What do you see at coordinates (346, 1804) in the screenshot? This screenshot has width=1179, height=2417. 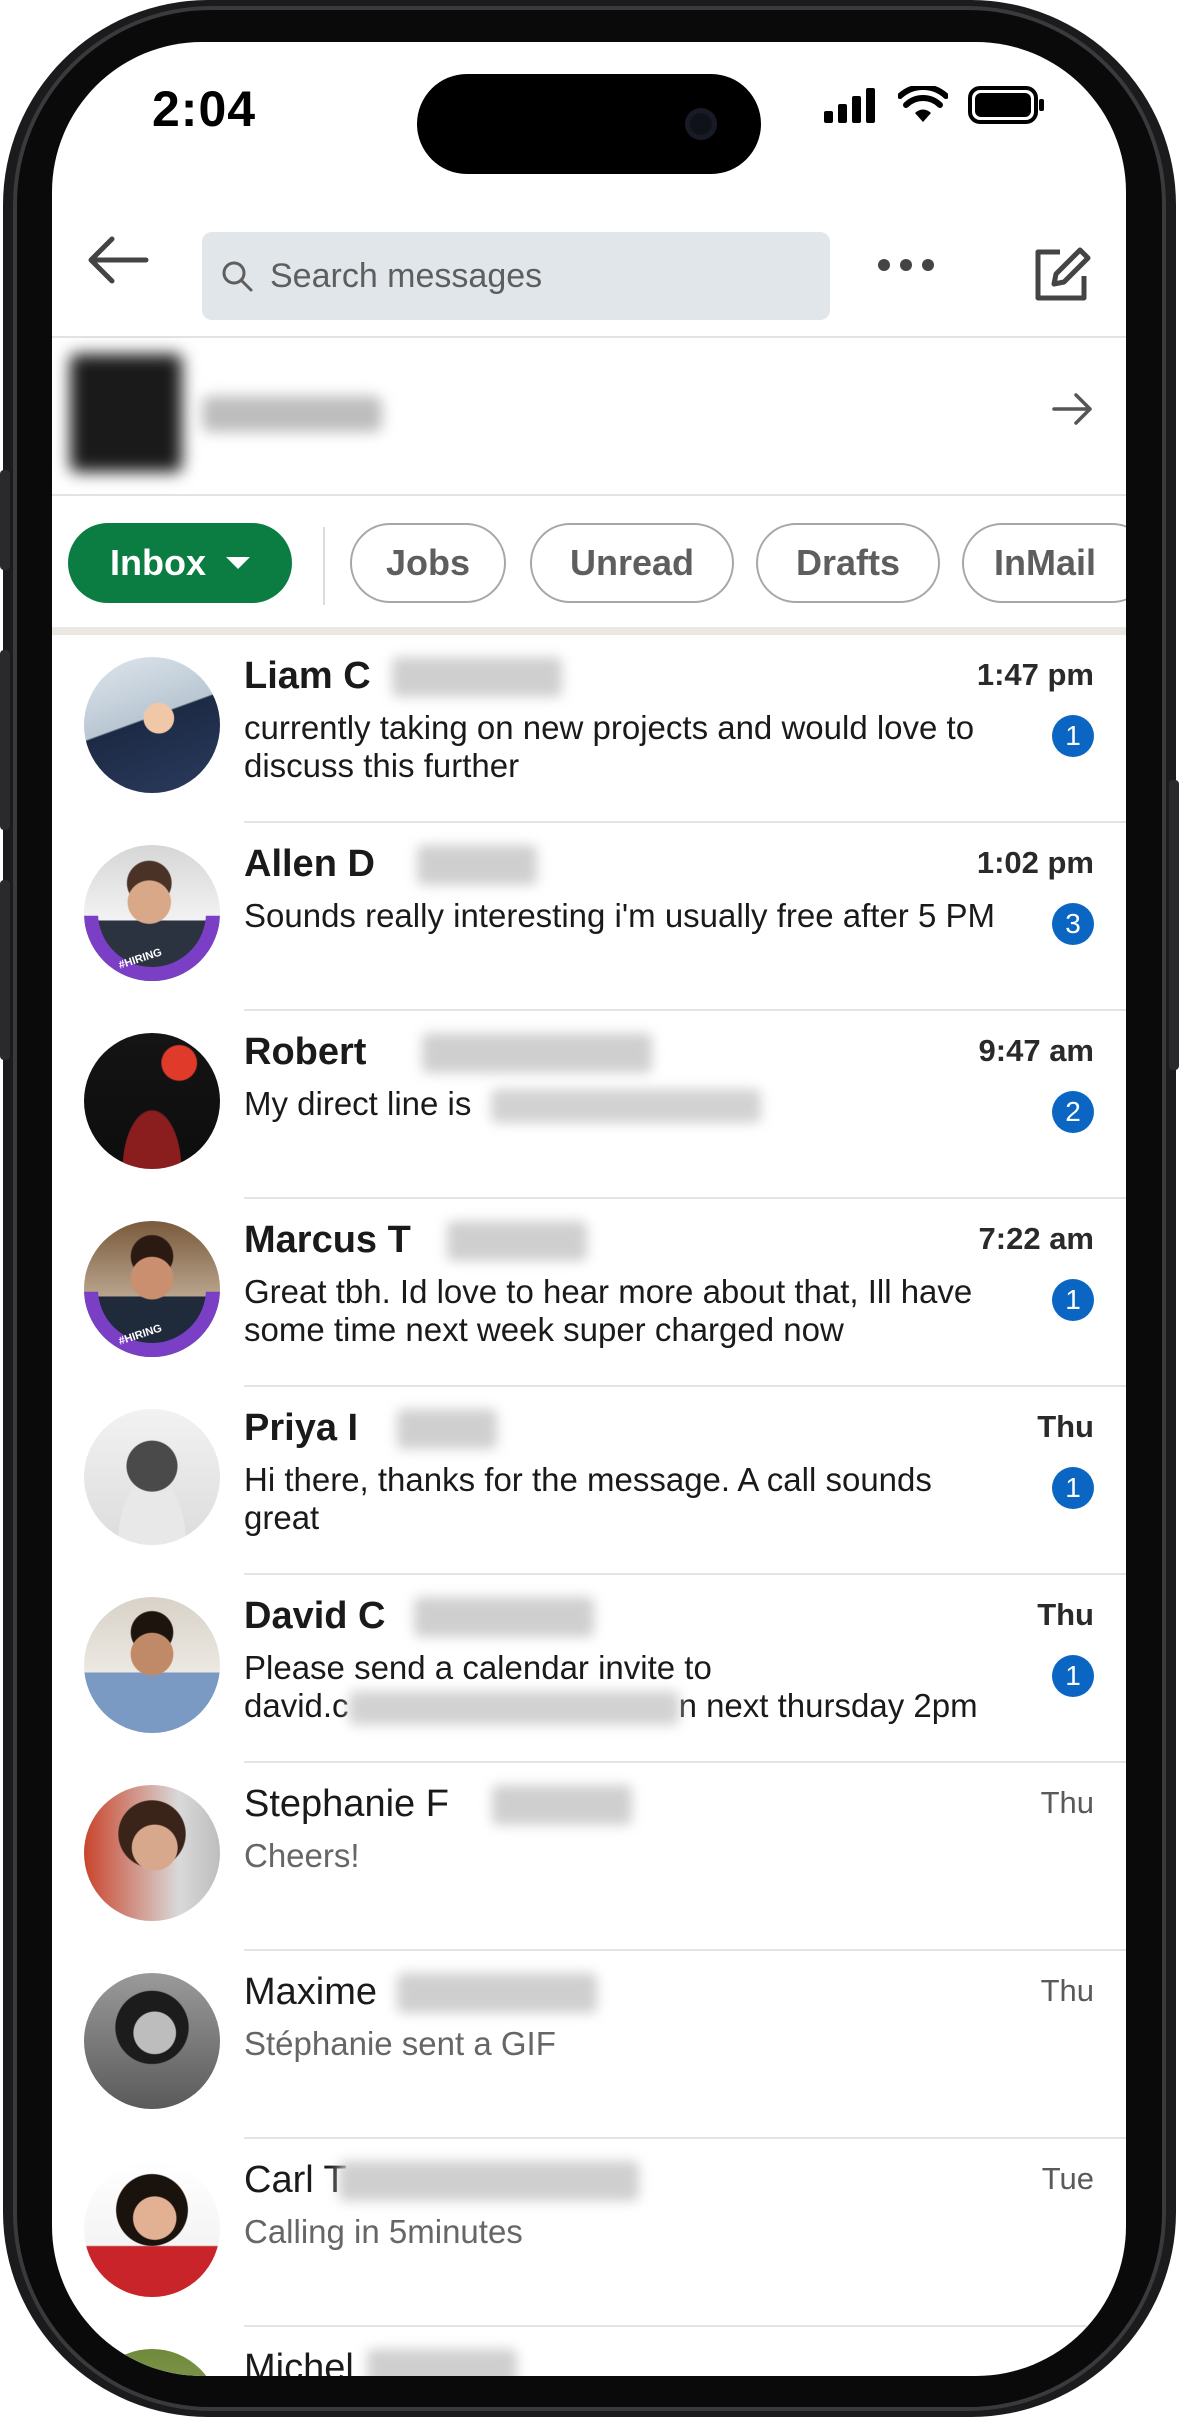 I see `contact-name: Stephanie F` at bounding box center [346, 1804].